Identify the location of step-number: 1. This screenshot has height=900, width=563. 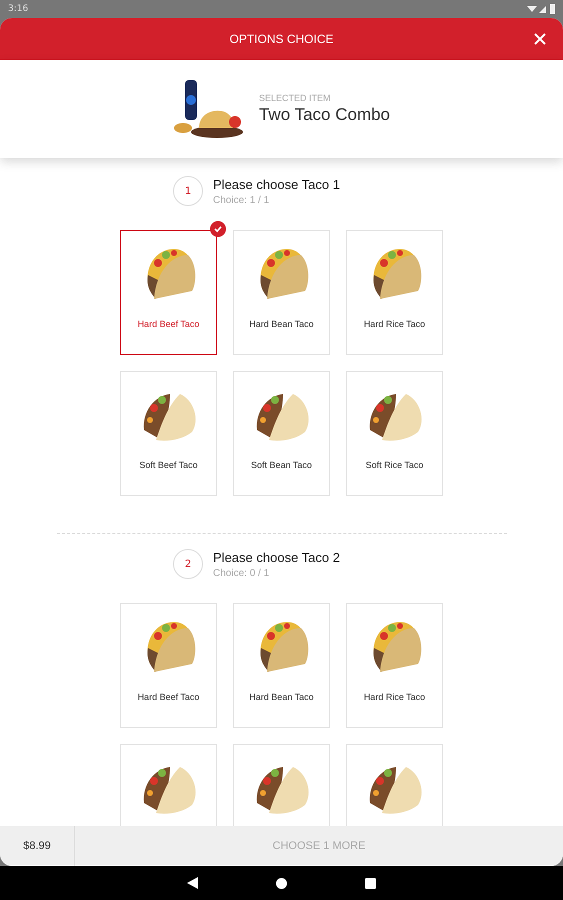
(188, 191).